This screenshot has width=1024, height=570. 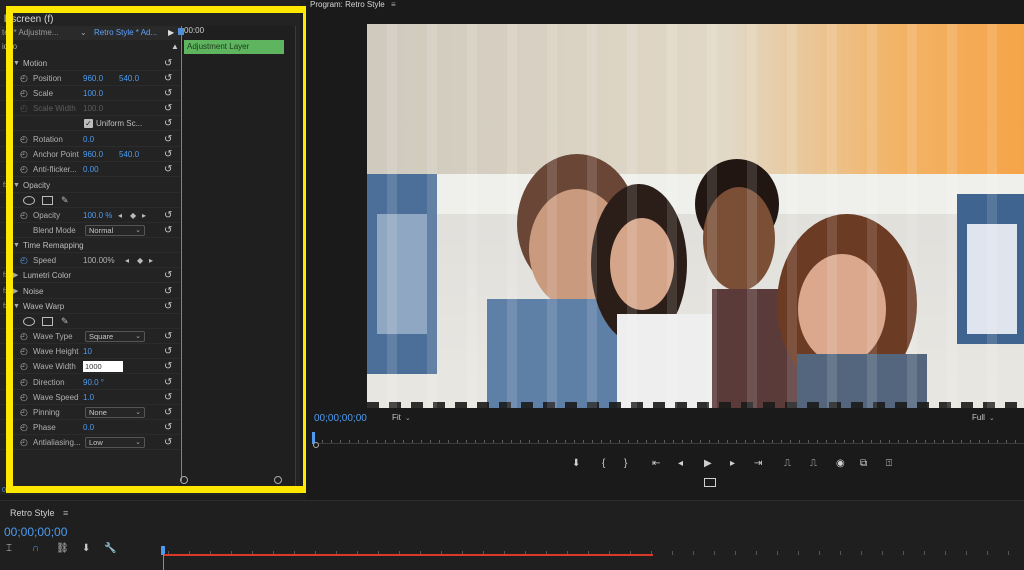 What do you see at coordinates (110, 548) in the screenshot?
I see `wrench-settings-icon: 🔧` at bounding box center [110, 548].